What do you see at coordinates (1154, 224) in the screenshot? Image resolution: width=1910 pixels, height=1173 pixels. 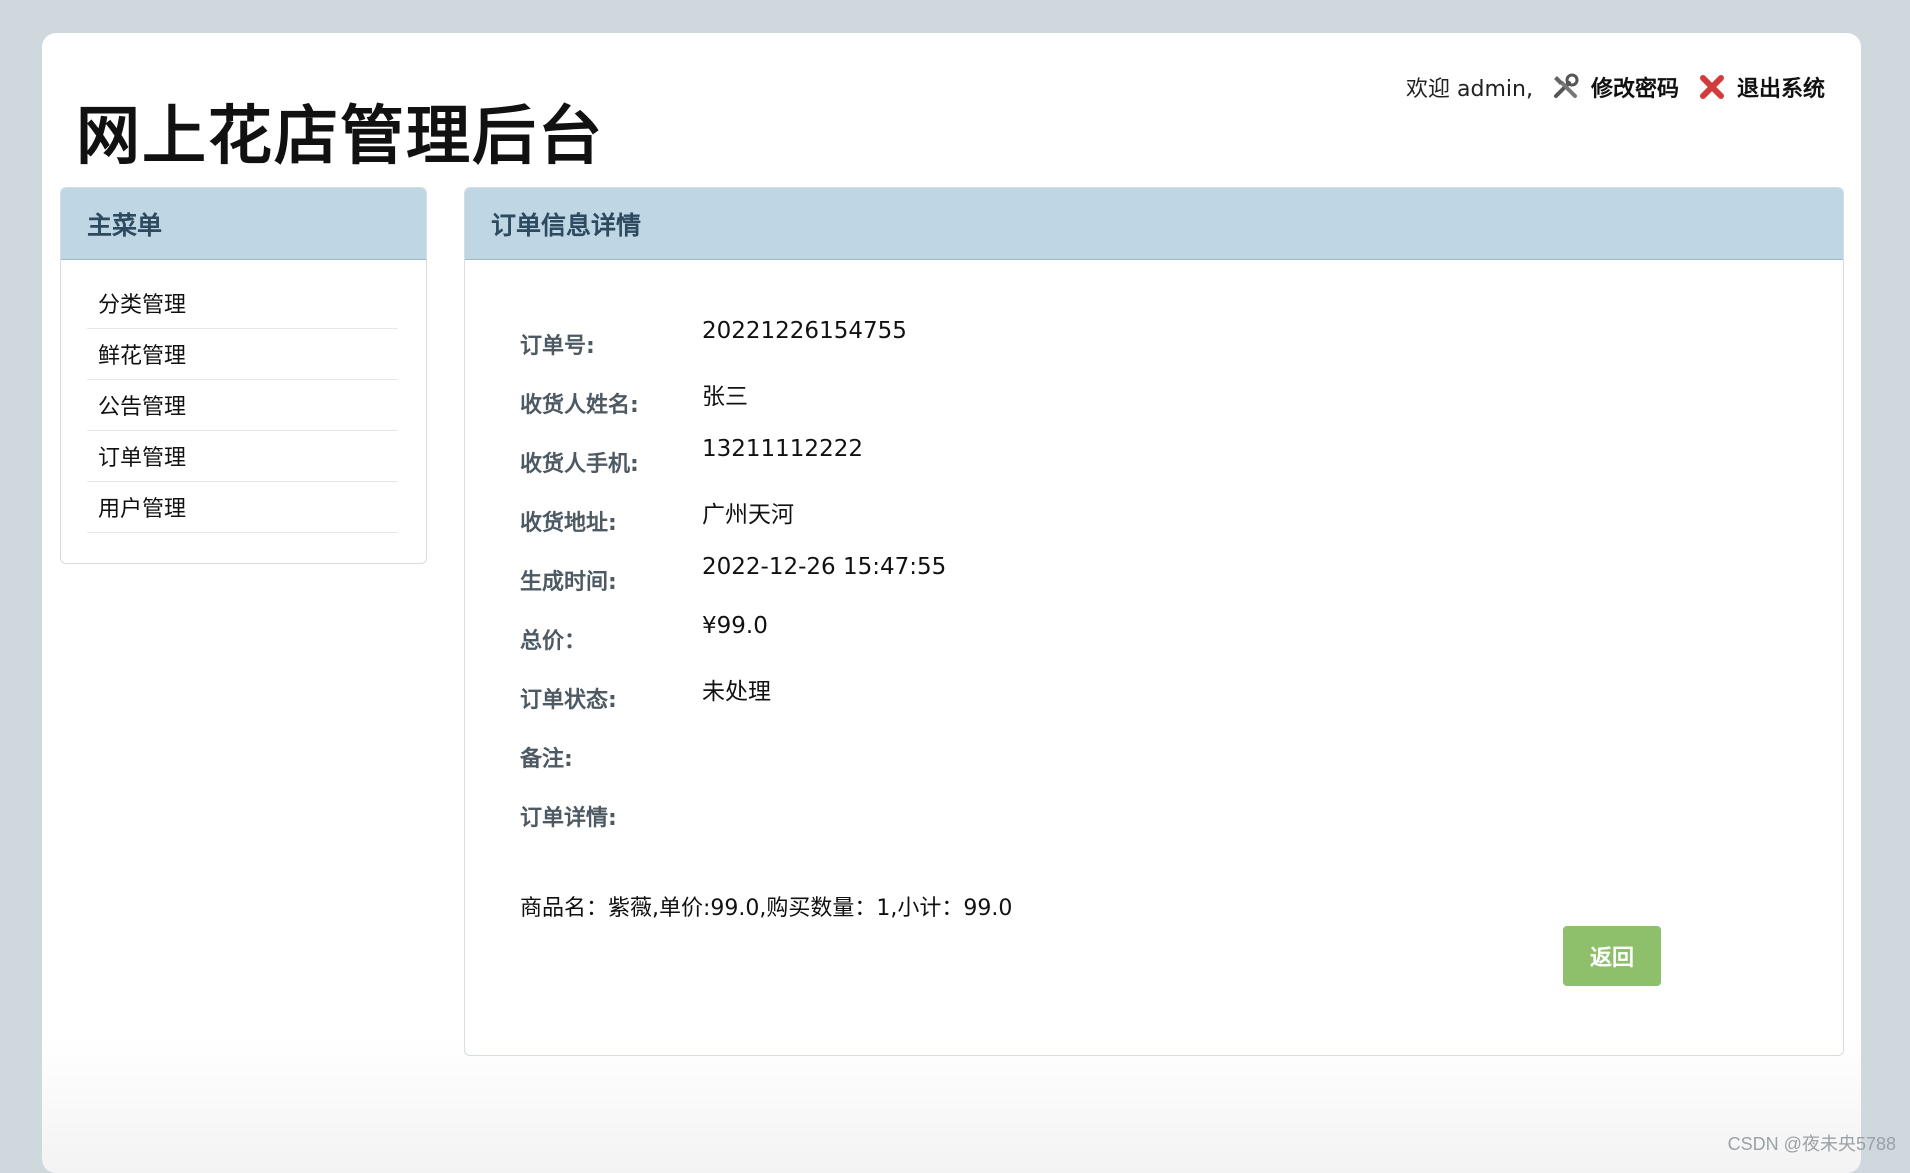 I see `order-detail-title: 订单信息详情` at bounding box center [1154, 224].